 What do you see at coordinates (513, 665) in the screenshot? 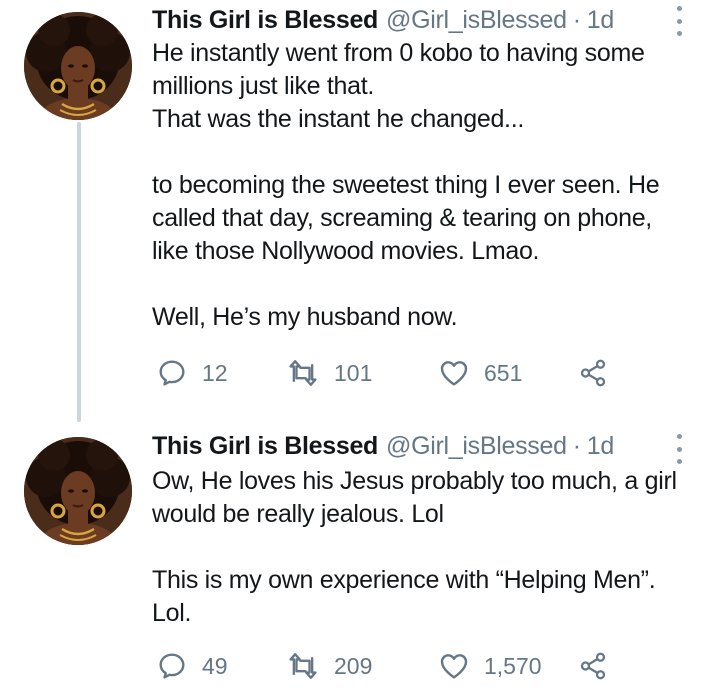
I see `like-count: 1,570` at bounding box center [513, 665].